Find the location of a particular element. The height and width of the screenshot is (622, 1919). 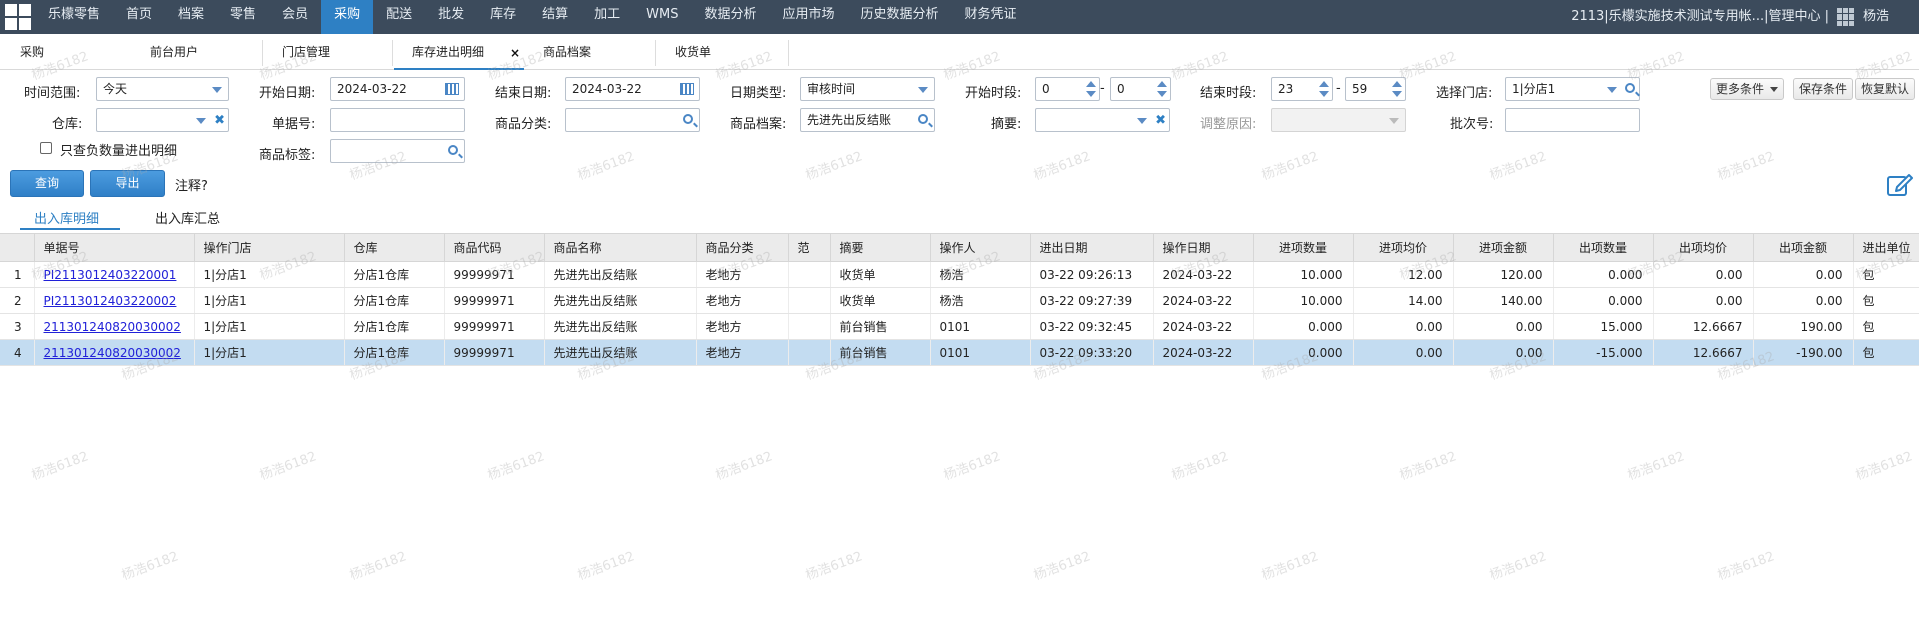

doc-number-link: PI2113012403220002 is located at coordinates (110, 301).